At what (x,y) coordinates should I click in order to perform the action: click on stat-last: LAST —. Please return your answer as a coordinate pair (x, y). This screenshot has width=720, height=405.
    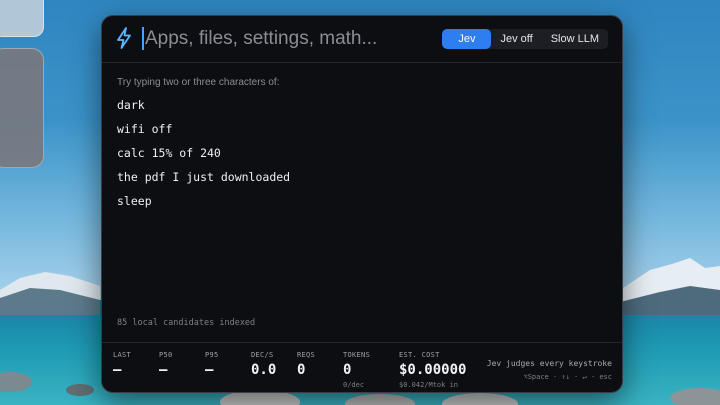
    Looking at the image, I should click on (122, 364).